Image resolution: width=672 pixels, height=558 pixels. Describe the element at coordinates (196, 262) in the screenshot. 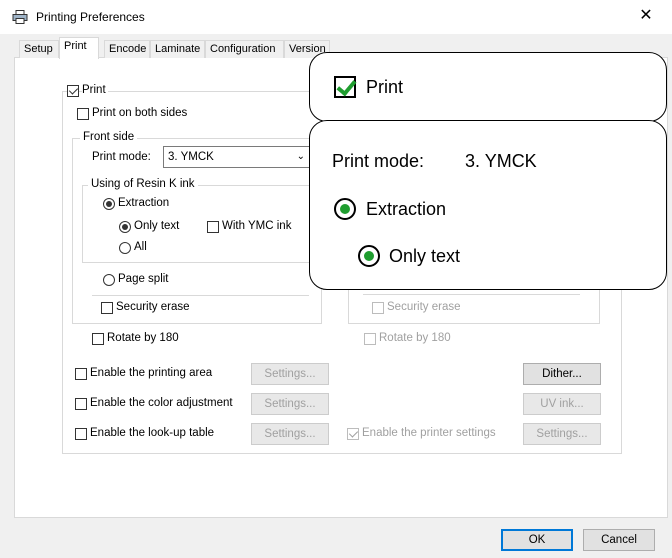

I see `resin-group-bottom` at that location.